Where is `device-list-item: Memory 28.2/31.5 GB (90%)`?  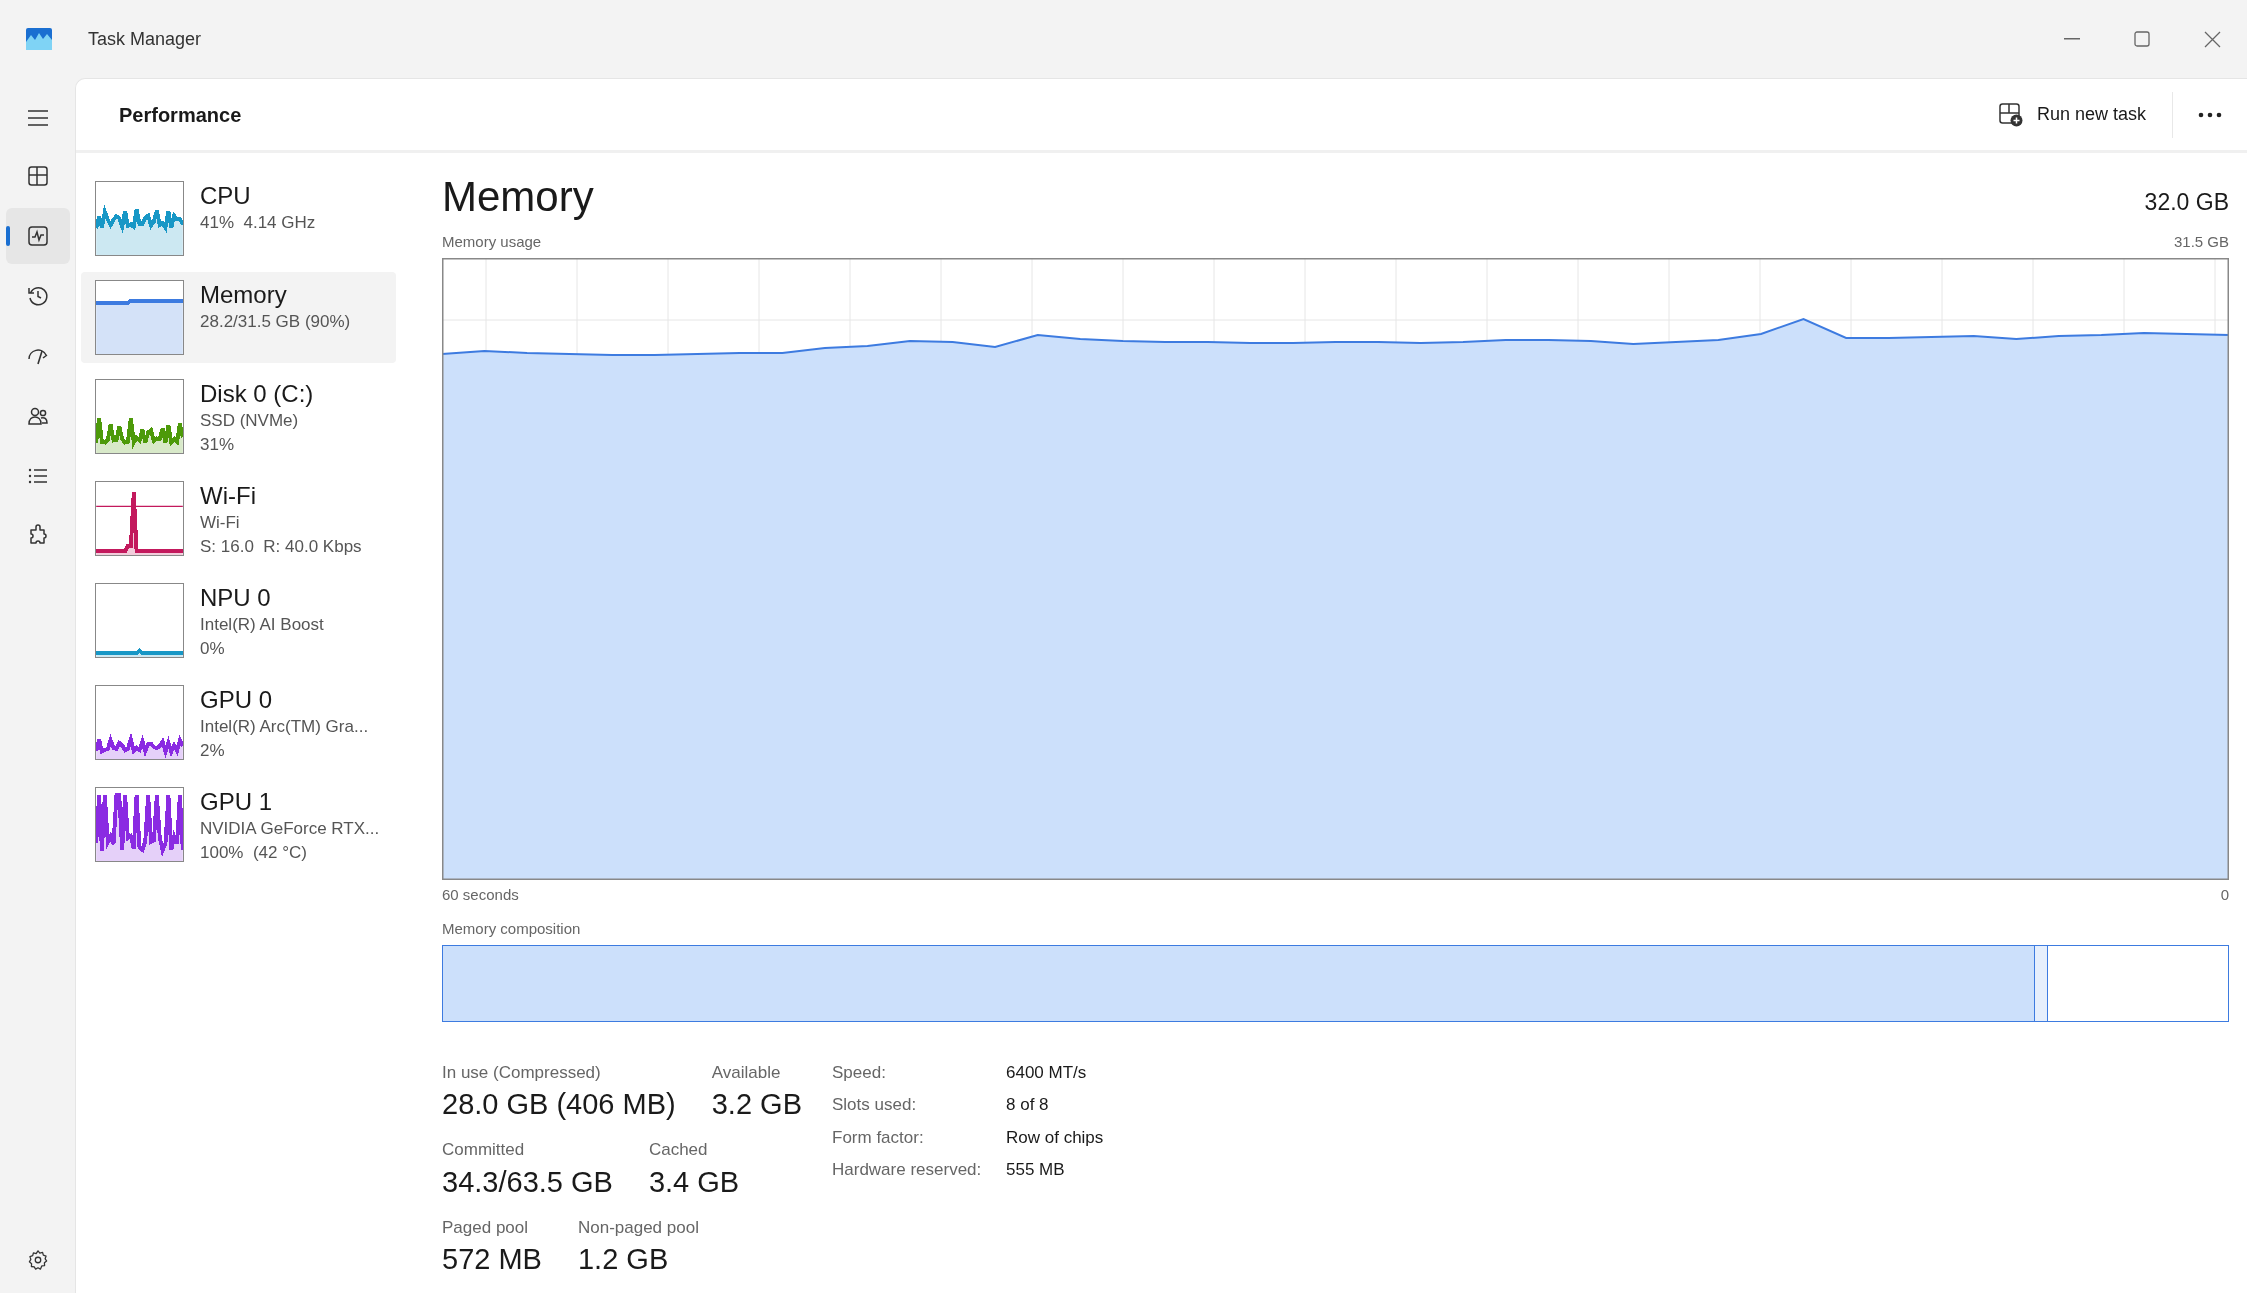 device-list-item: Memory 28.2/31.5 GB (90%) is located at coordinates (238, 317).